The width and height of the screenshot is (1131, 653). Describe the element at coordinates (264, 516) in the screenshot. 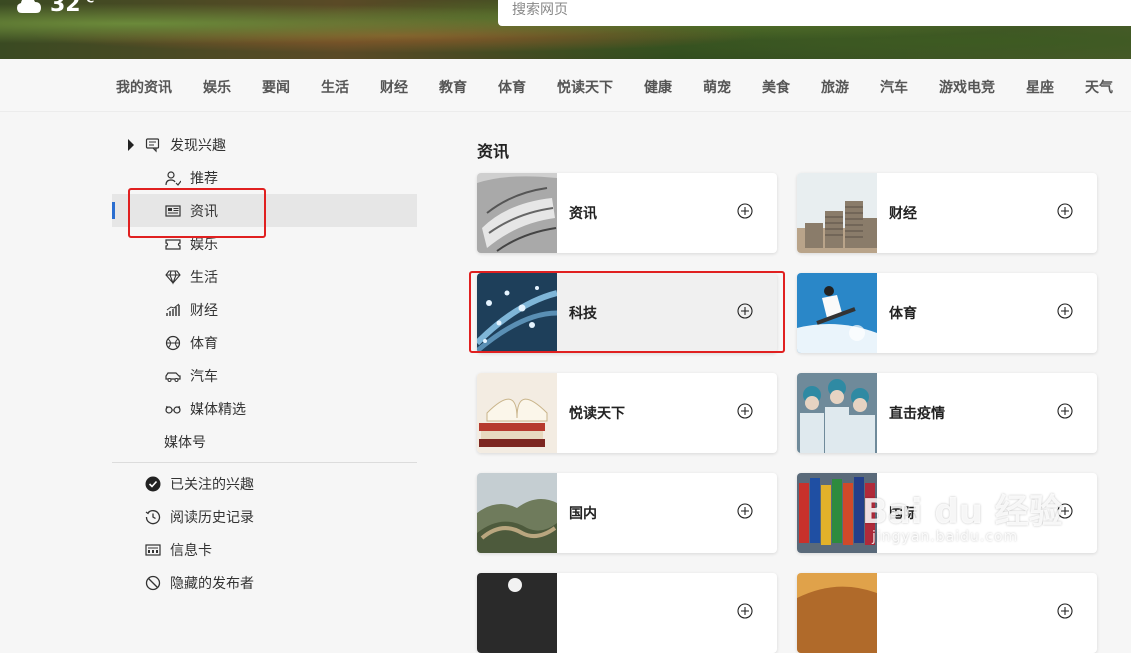

I see `sidebar-item-history: 阅读历史记录` at that location.